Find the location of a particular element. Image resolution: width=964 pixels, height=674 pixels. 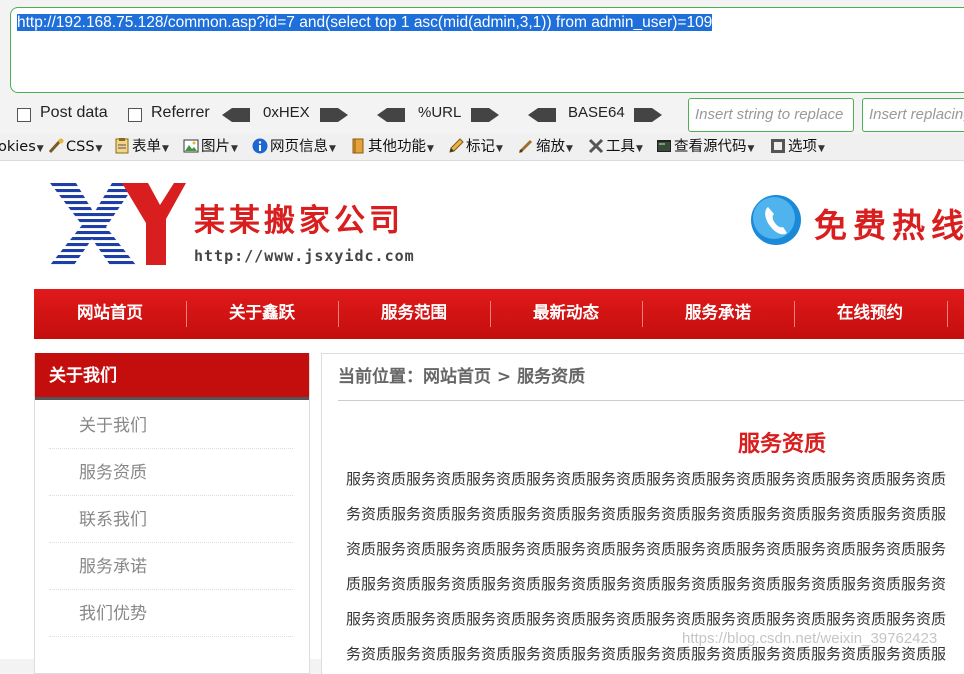

base64-decode-arrow-icon is located at coordinates (542, 115).